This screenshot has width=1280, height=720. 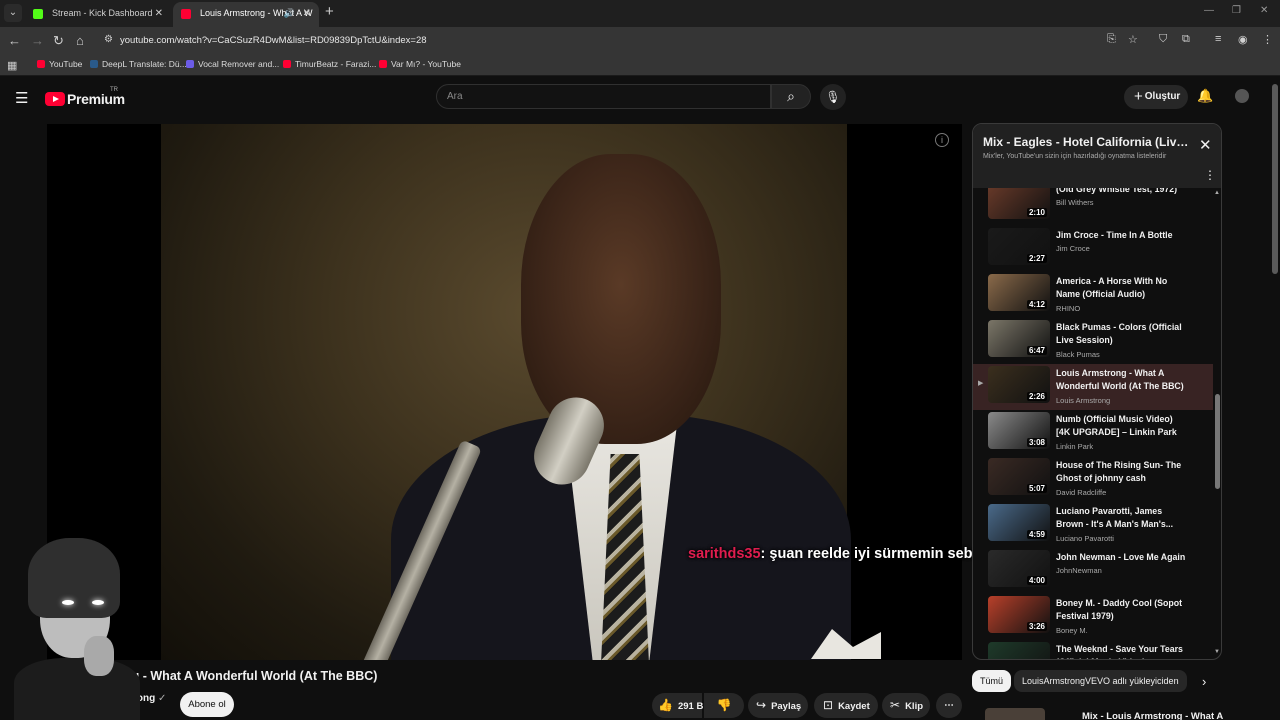 I want to click on browser-tab-kick: Stream - Kick Dashboard ✕, so click(x=98, y=14).